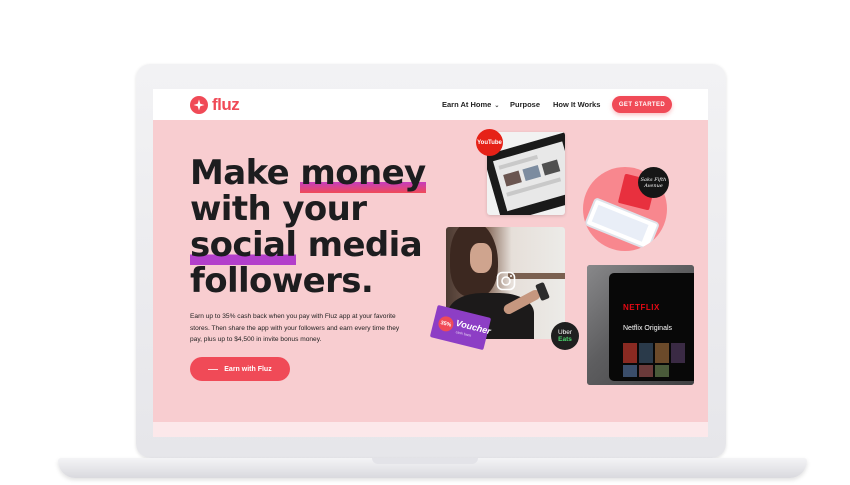 The width and height of the screenshot is (850, 485). I want to click on headline-line-4: followers., so click(282, 281).